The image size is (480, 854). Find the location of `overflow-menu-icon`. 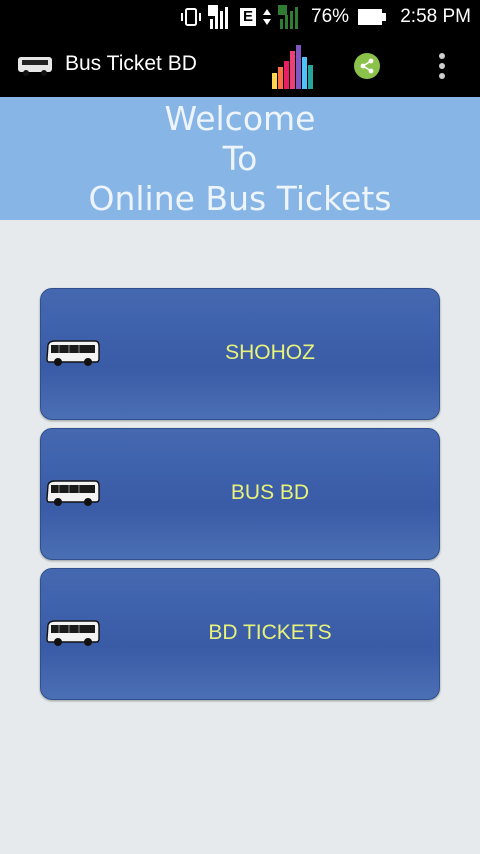

overflow-menu-icon is located at coordinates (442, 56).